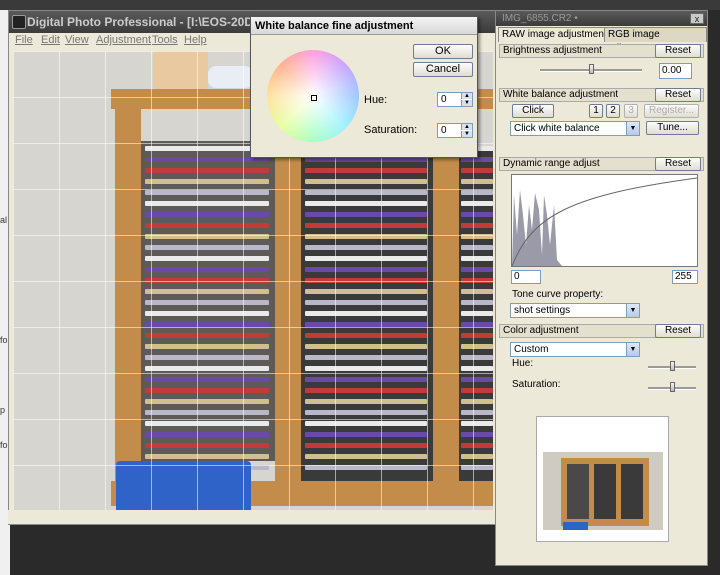 The width and height of the screenshot is (720, 575). Describe the element at coordinates (678, 331) in the screenshot. I see `color-reset-button: Reset` at that location.